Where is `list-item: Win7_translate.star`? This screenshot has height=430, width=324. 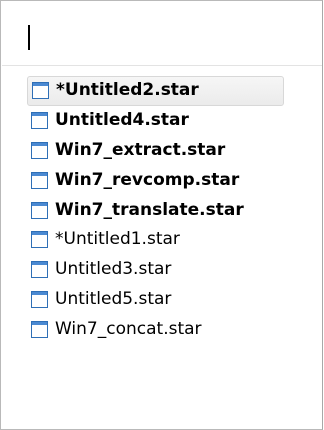 list-item: Win7_translate.star is located at coordinates (159, 210).